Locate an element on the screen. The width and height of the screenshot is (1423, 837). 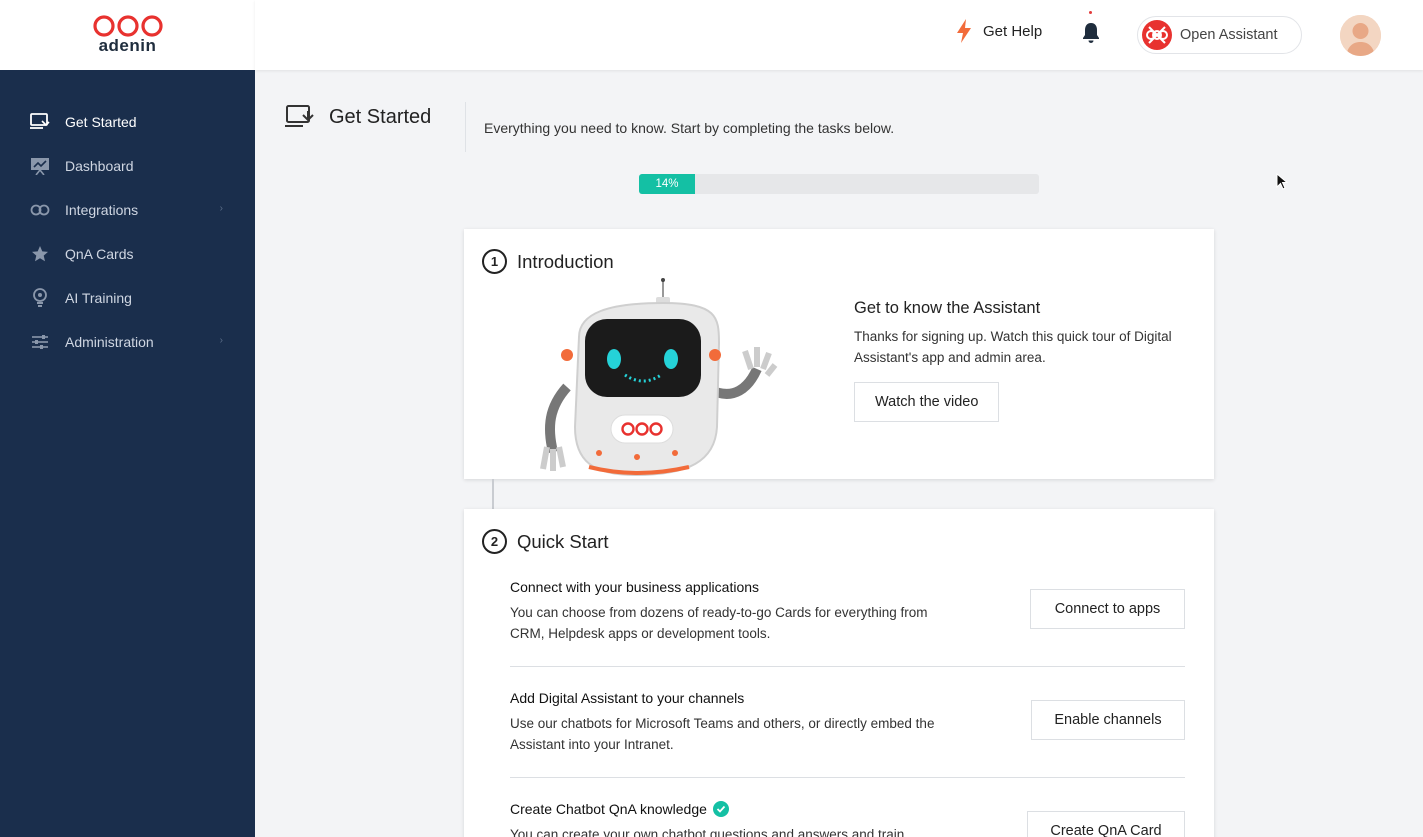
step-header: 1 Introduction is located at coordinates (548, 261).